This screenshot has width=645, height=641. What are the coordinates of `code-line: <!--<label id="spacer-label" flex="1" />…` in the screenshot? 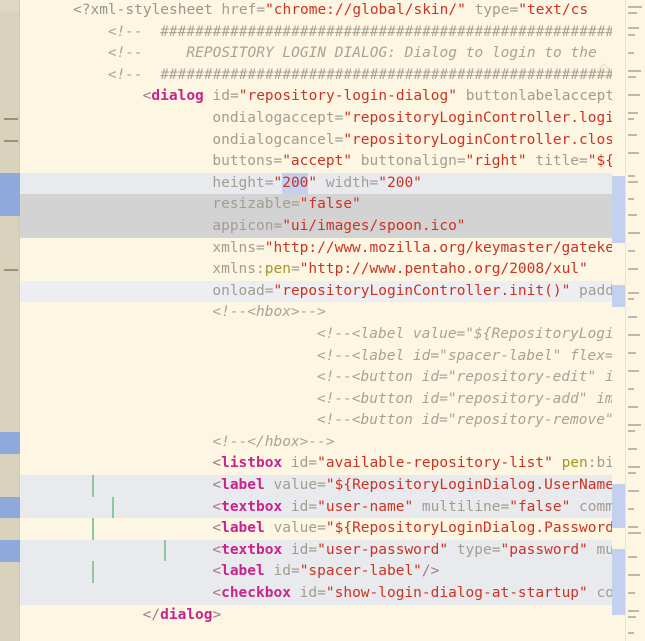 It's located at (316, 357).